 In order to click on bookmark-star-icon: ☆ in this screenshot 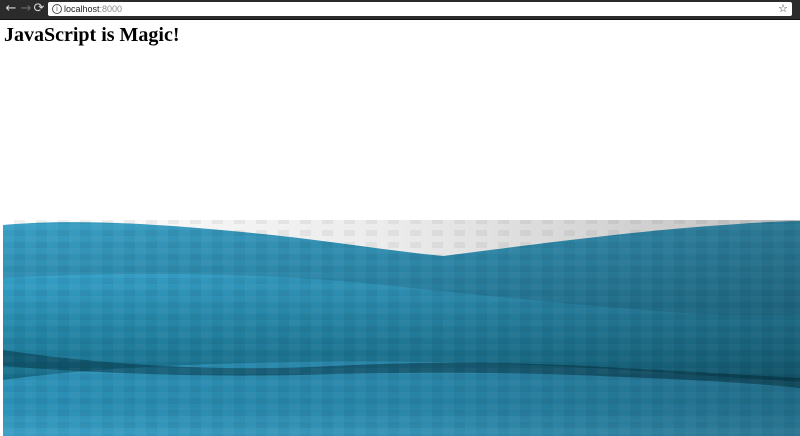, I will do `click(783, 9)`.